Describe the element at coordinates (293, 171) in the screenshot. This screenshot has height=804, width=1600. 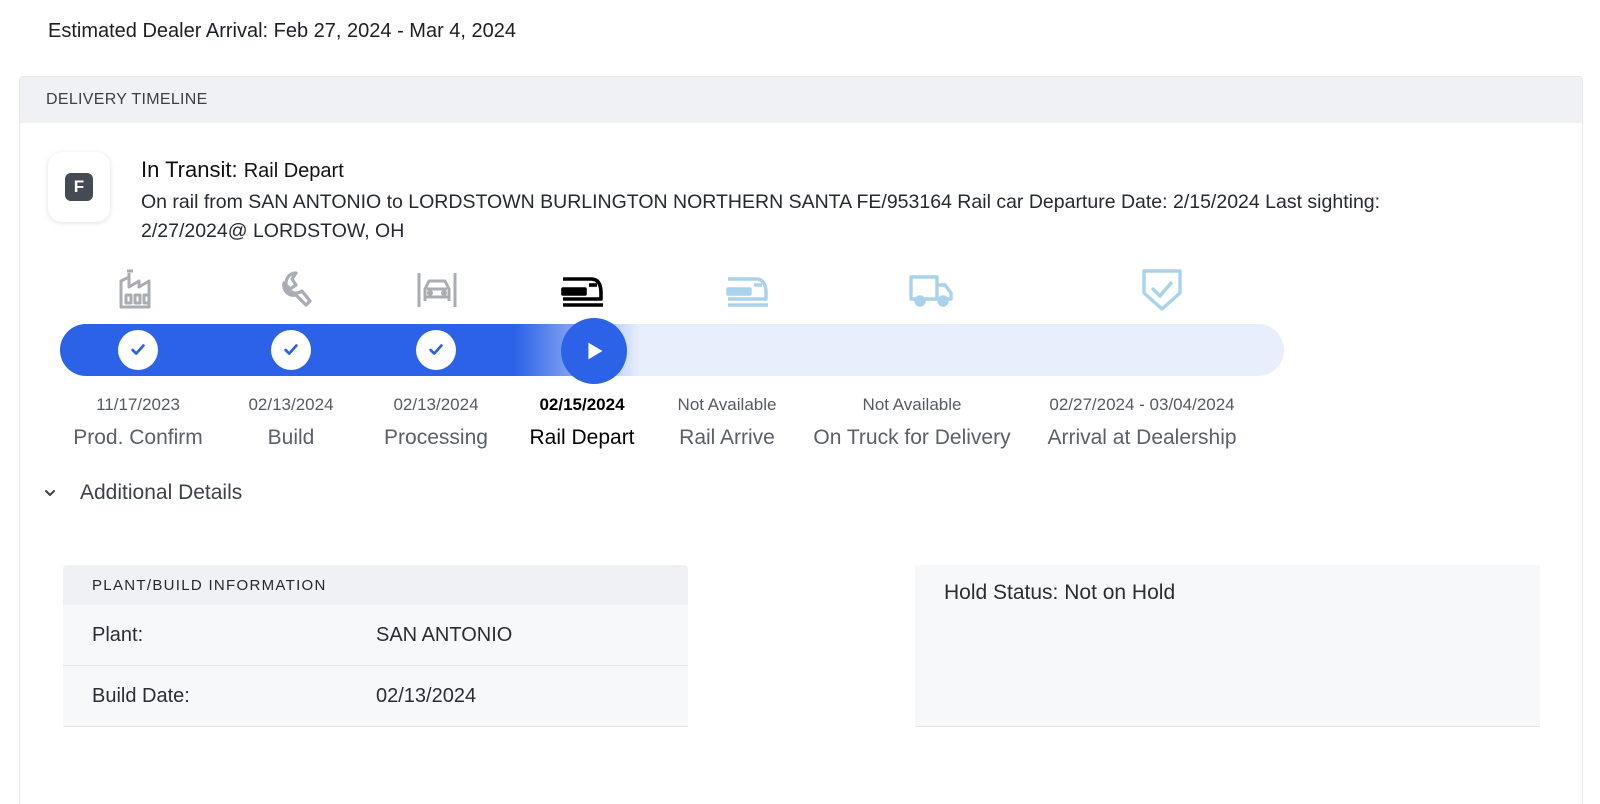
I see `status-title-stage: Rail Depart` at that location.